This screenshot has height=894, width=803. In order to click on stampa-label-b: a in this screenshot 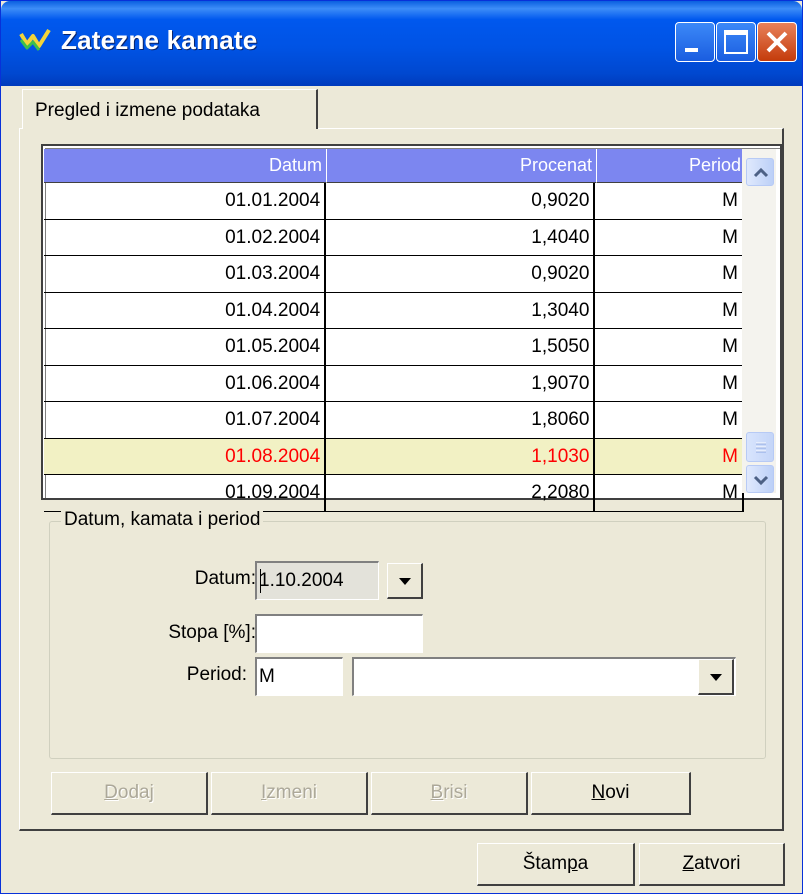, I will do `click(583, 863)`.